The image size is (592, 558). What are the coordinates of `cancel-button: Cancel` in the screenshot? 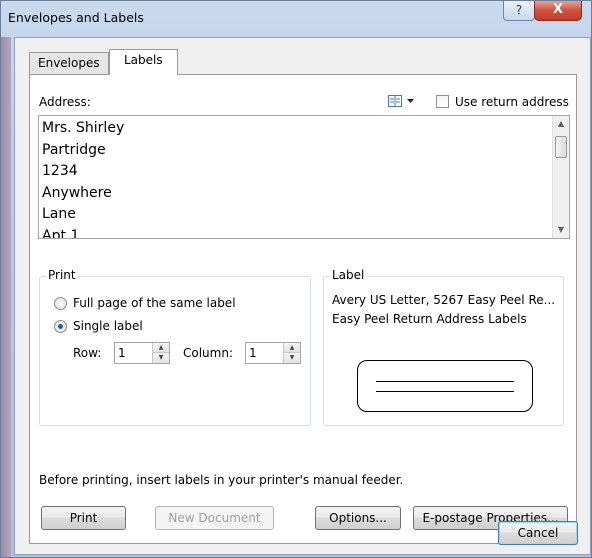 It's located at (538, 533).